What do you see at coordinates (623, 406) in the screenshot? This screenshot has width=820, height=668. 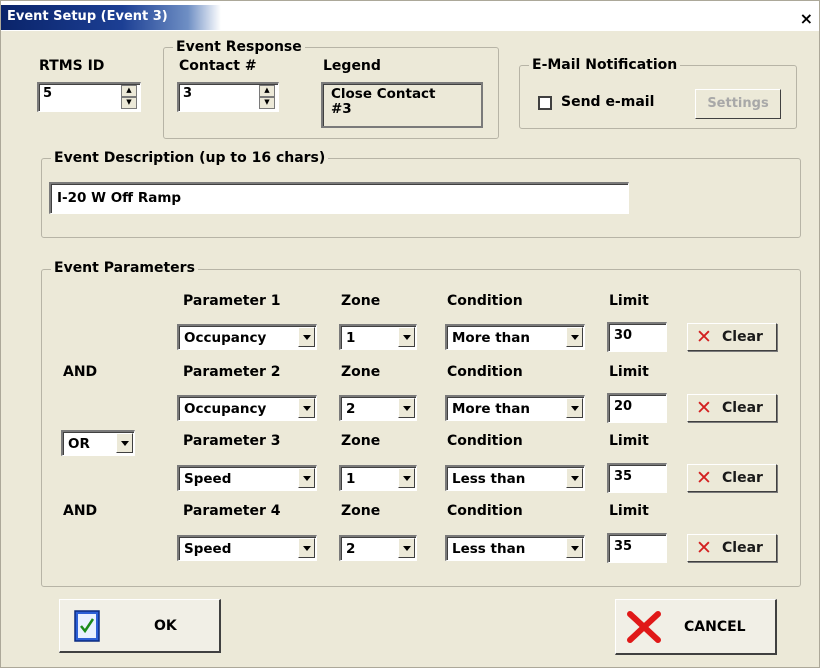 I see `limit-2-value: 20` at bounding box center [623, 406].